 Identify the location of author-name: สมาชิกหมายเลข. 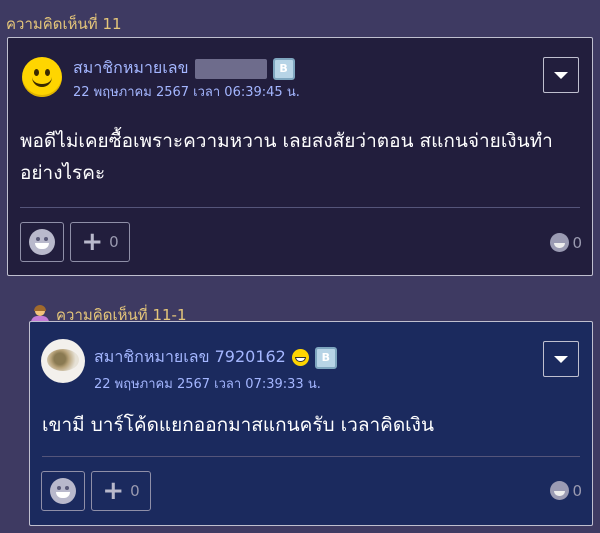
(131, 68).